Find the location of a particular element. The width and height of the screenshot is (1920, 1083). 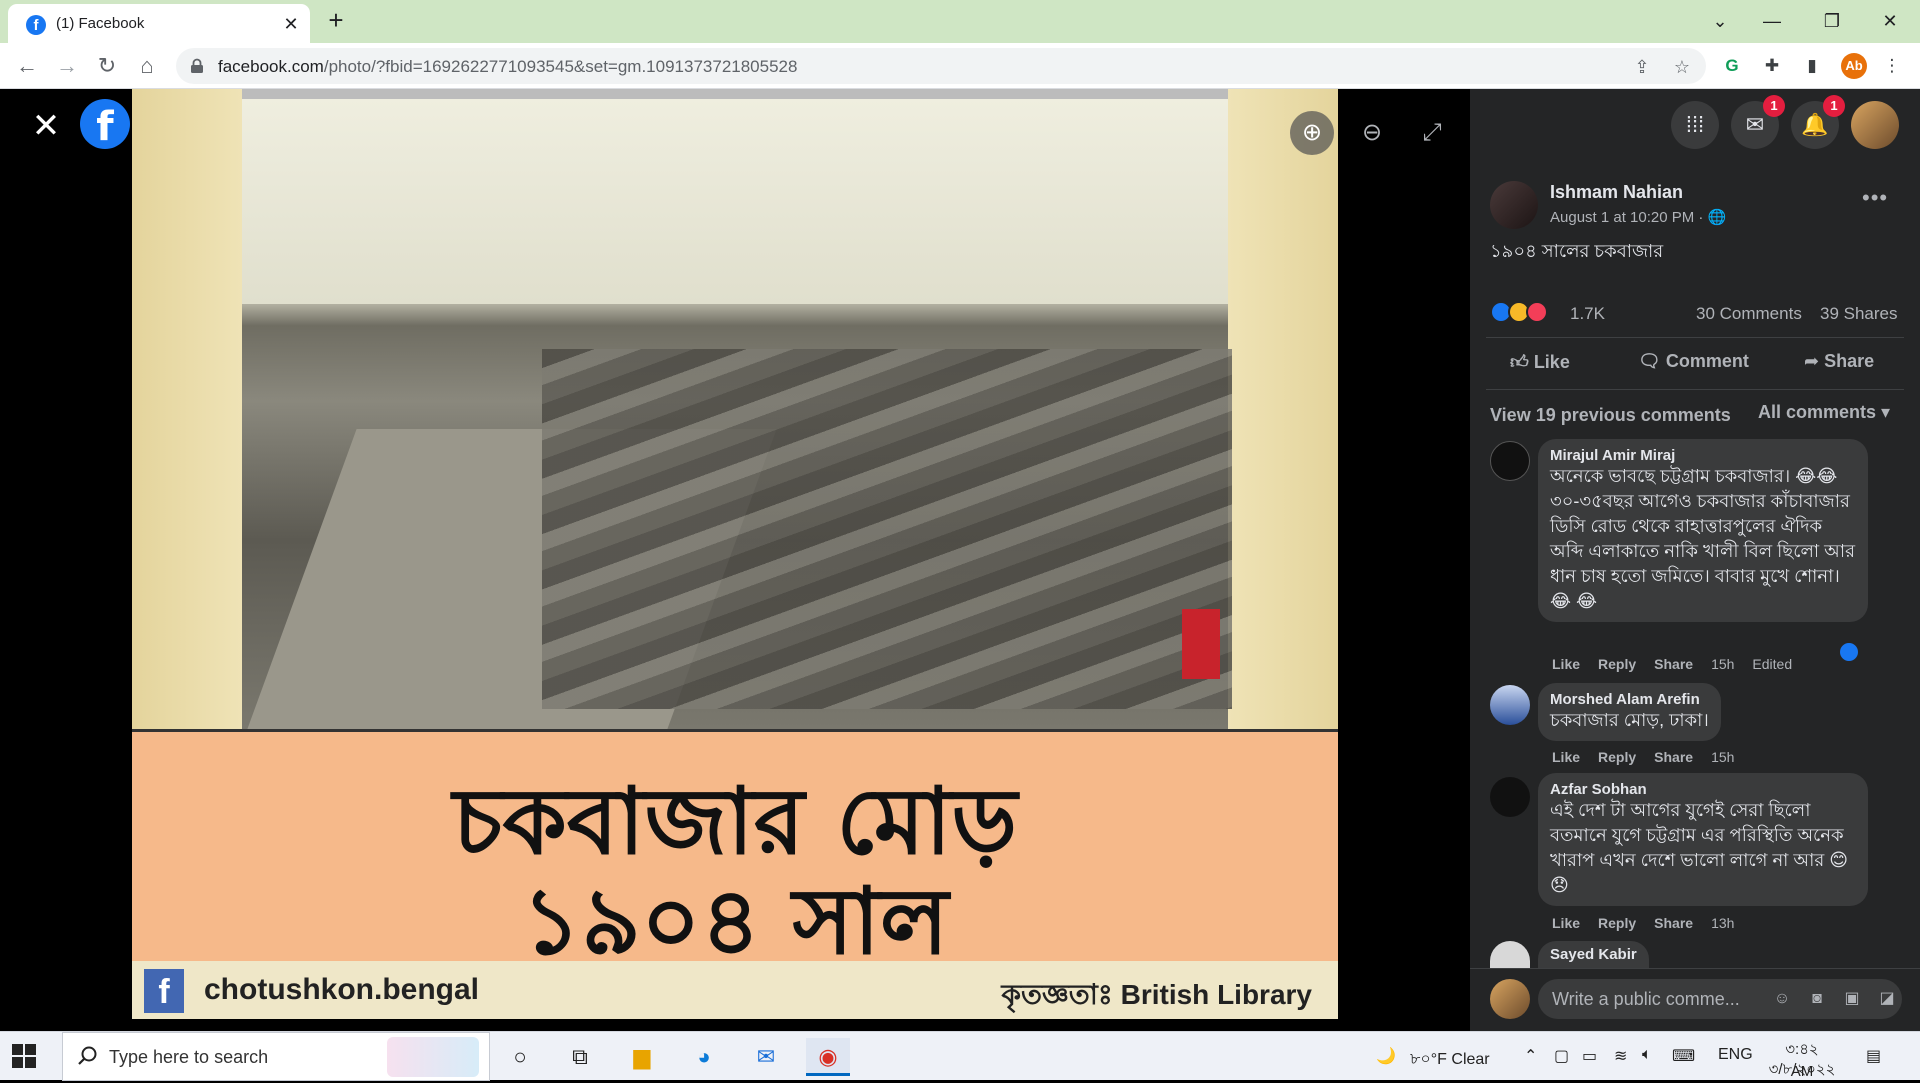

weather-text: ৮০°F Clear is located at coordinates (1450, 1059).